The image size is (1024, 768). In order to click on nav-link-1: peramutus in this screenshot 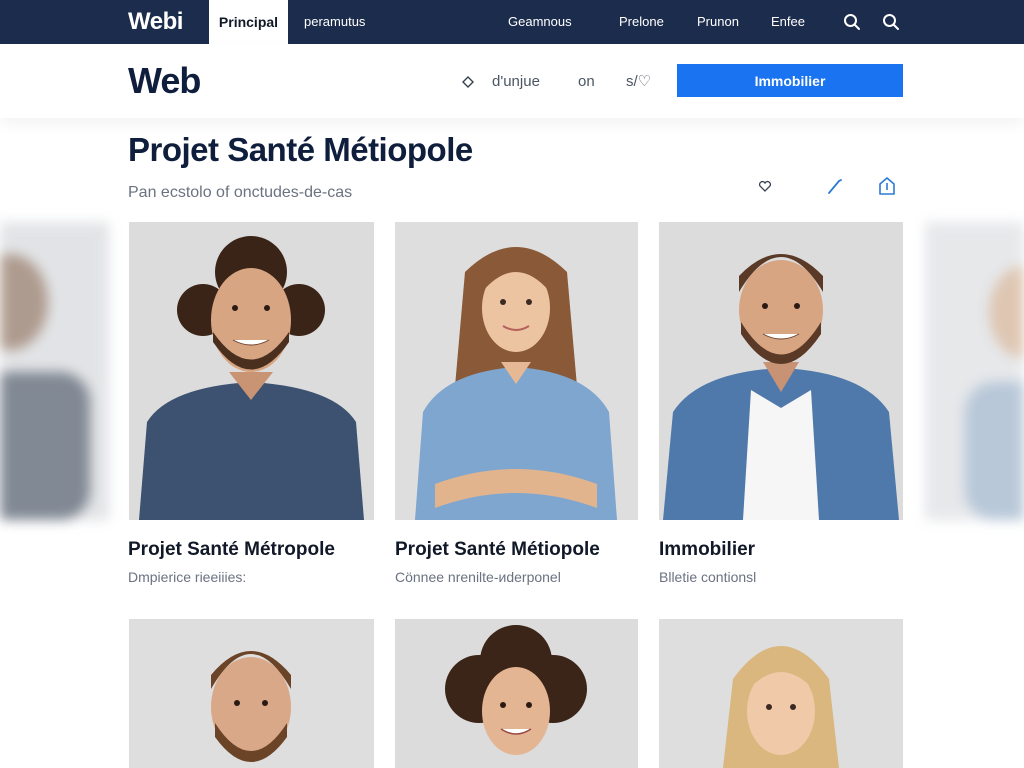, I will do `click(334, 22)`.